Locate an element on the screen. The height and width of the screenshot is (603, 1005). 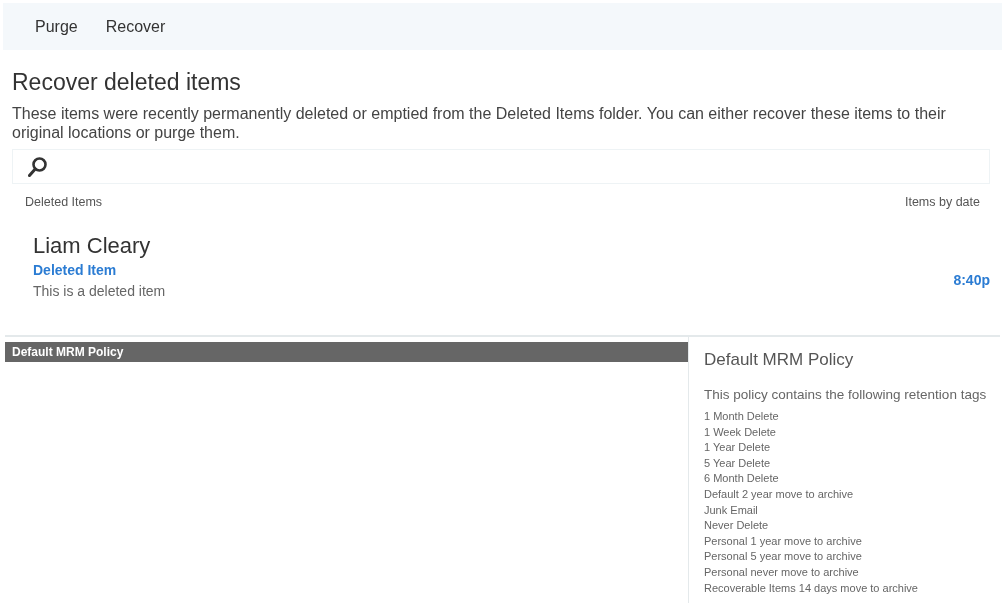
toolbar-button: Purge is located at coordinates (56, 26).